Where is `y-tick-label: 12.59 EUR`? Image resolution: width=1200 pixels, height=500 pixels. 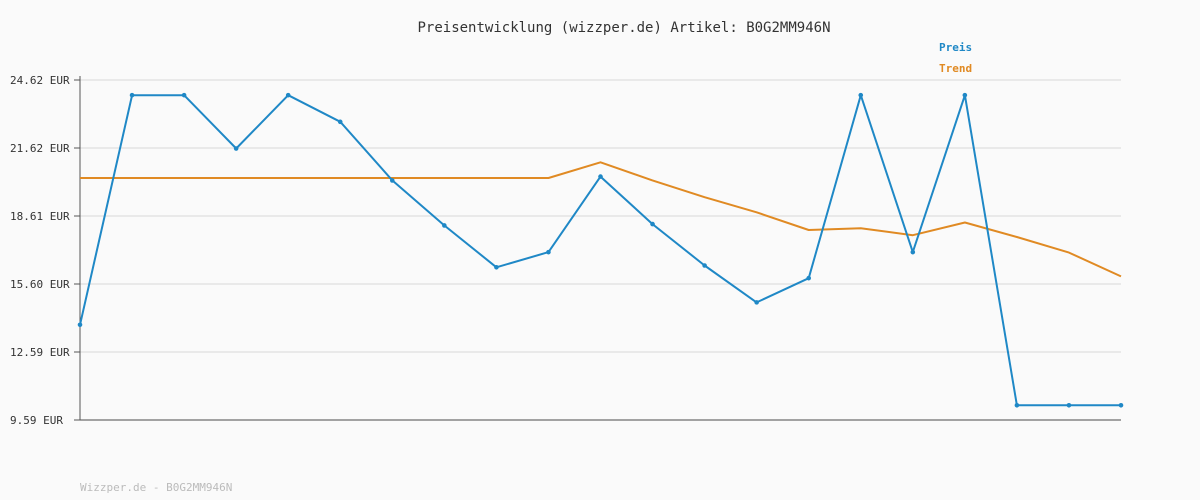 y-tick-label: 12.59 EUR is located at coordinates (40, 352).